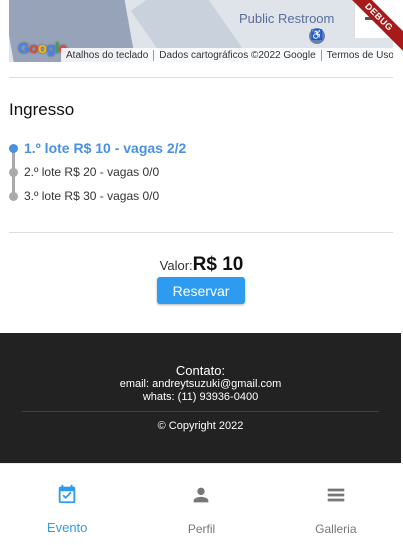  Describe the element at coordinates (42, 109) in the screenshot. I see `ingresso-title: Ingresso` at that location.